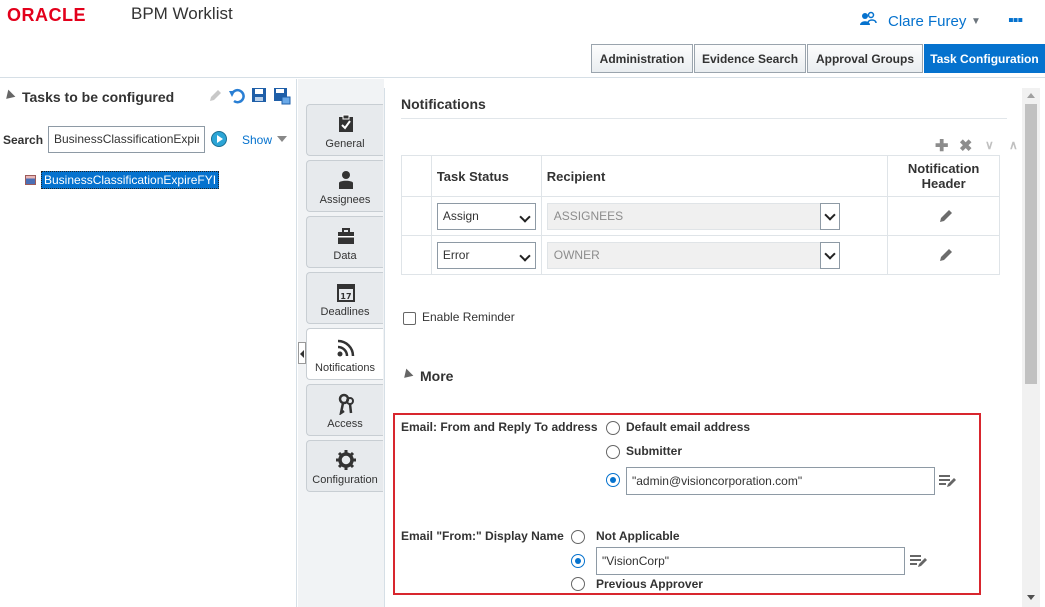 This screenshot has height=607, width=1045. Describe the element at coordinates (638, 536) in the screenshot. I see `not-applicable-label: Not Applicable` at that location.